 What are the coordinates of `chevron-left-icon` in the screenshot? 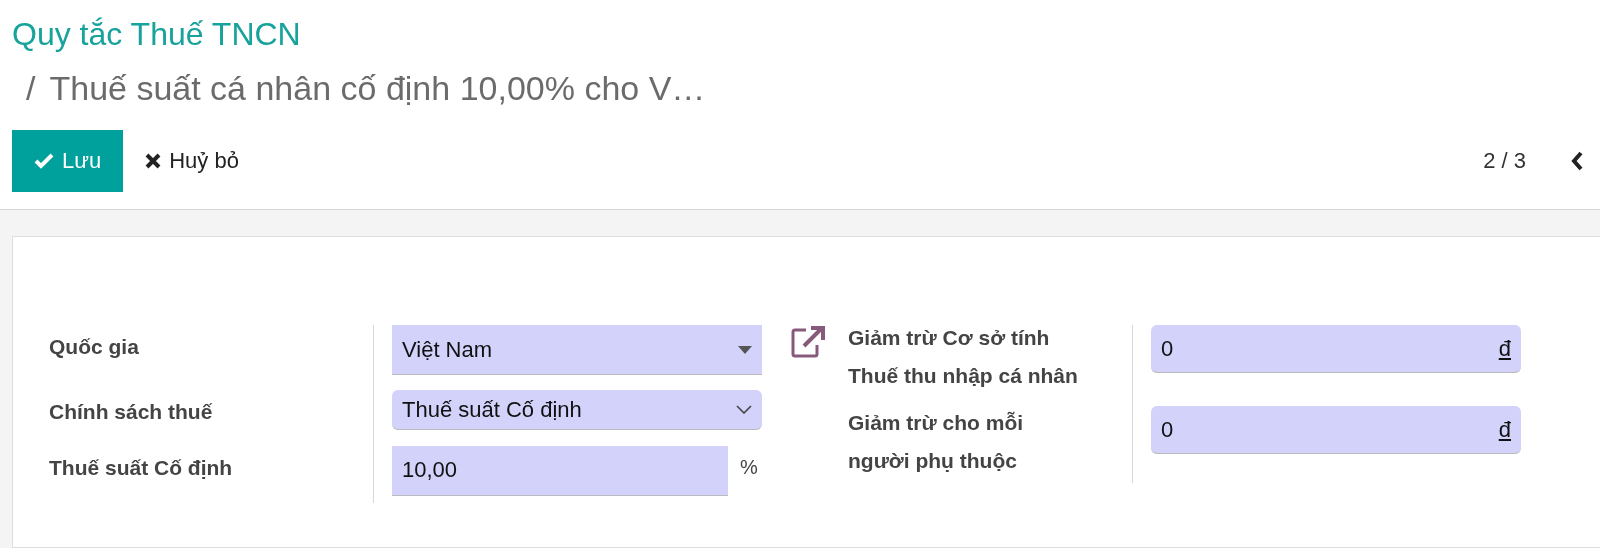 It's located at (1577, 161).